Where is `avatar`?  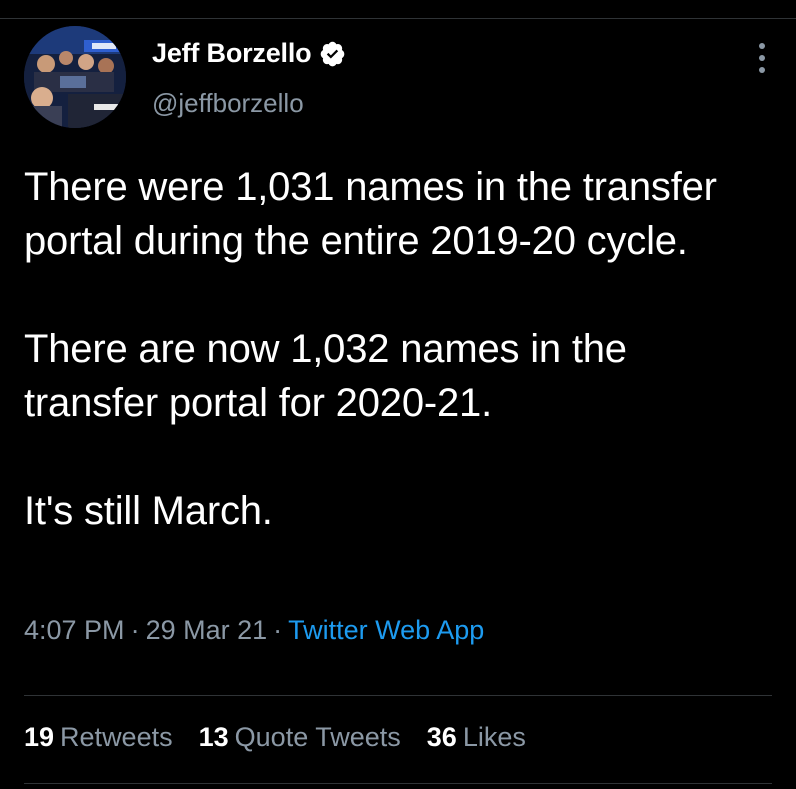 avatar is located at coordinates (75, 77).